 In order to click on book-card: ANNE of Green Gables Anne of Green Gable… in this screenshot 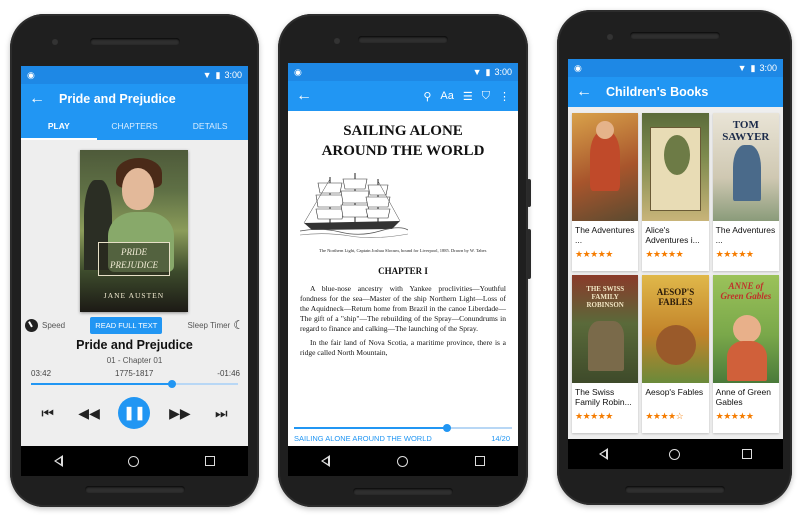, I will do `click(745, 354)`.